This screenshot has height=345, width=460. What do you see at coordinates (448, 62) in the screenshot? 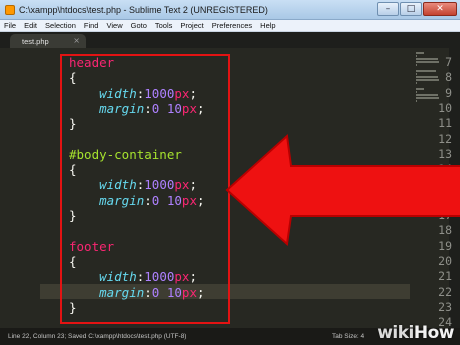
I see `line-number: 7` at bounding box center [448, 62].